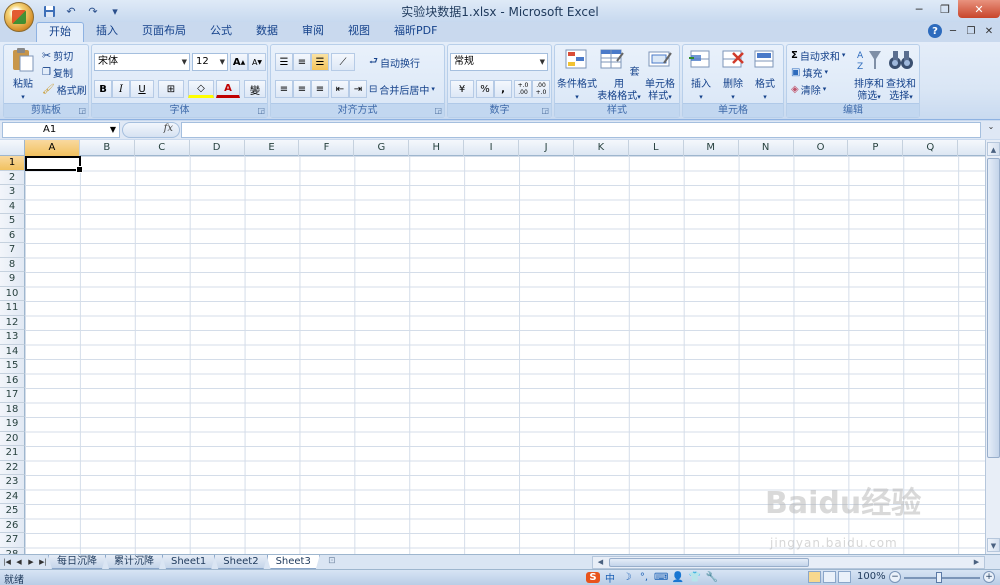 This screenshot has width=1000, height=585. I want to click on column-header-o: O, so click(821, 148).